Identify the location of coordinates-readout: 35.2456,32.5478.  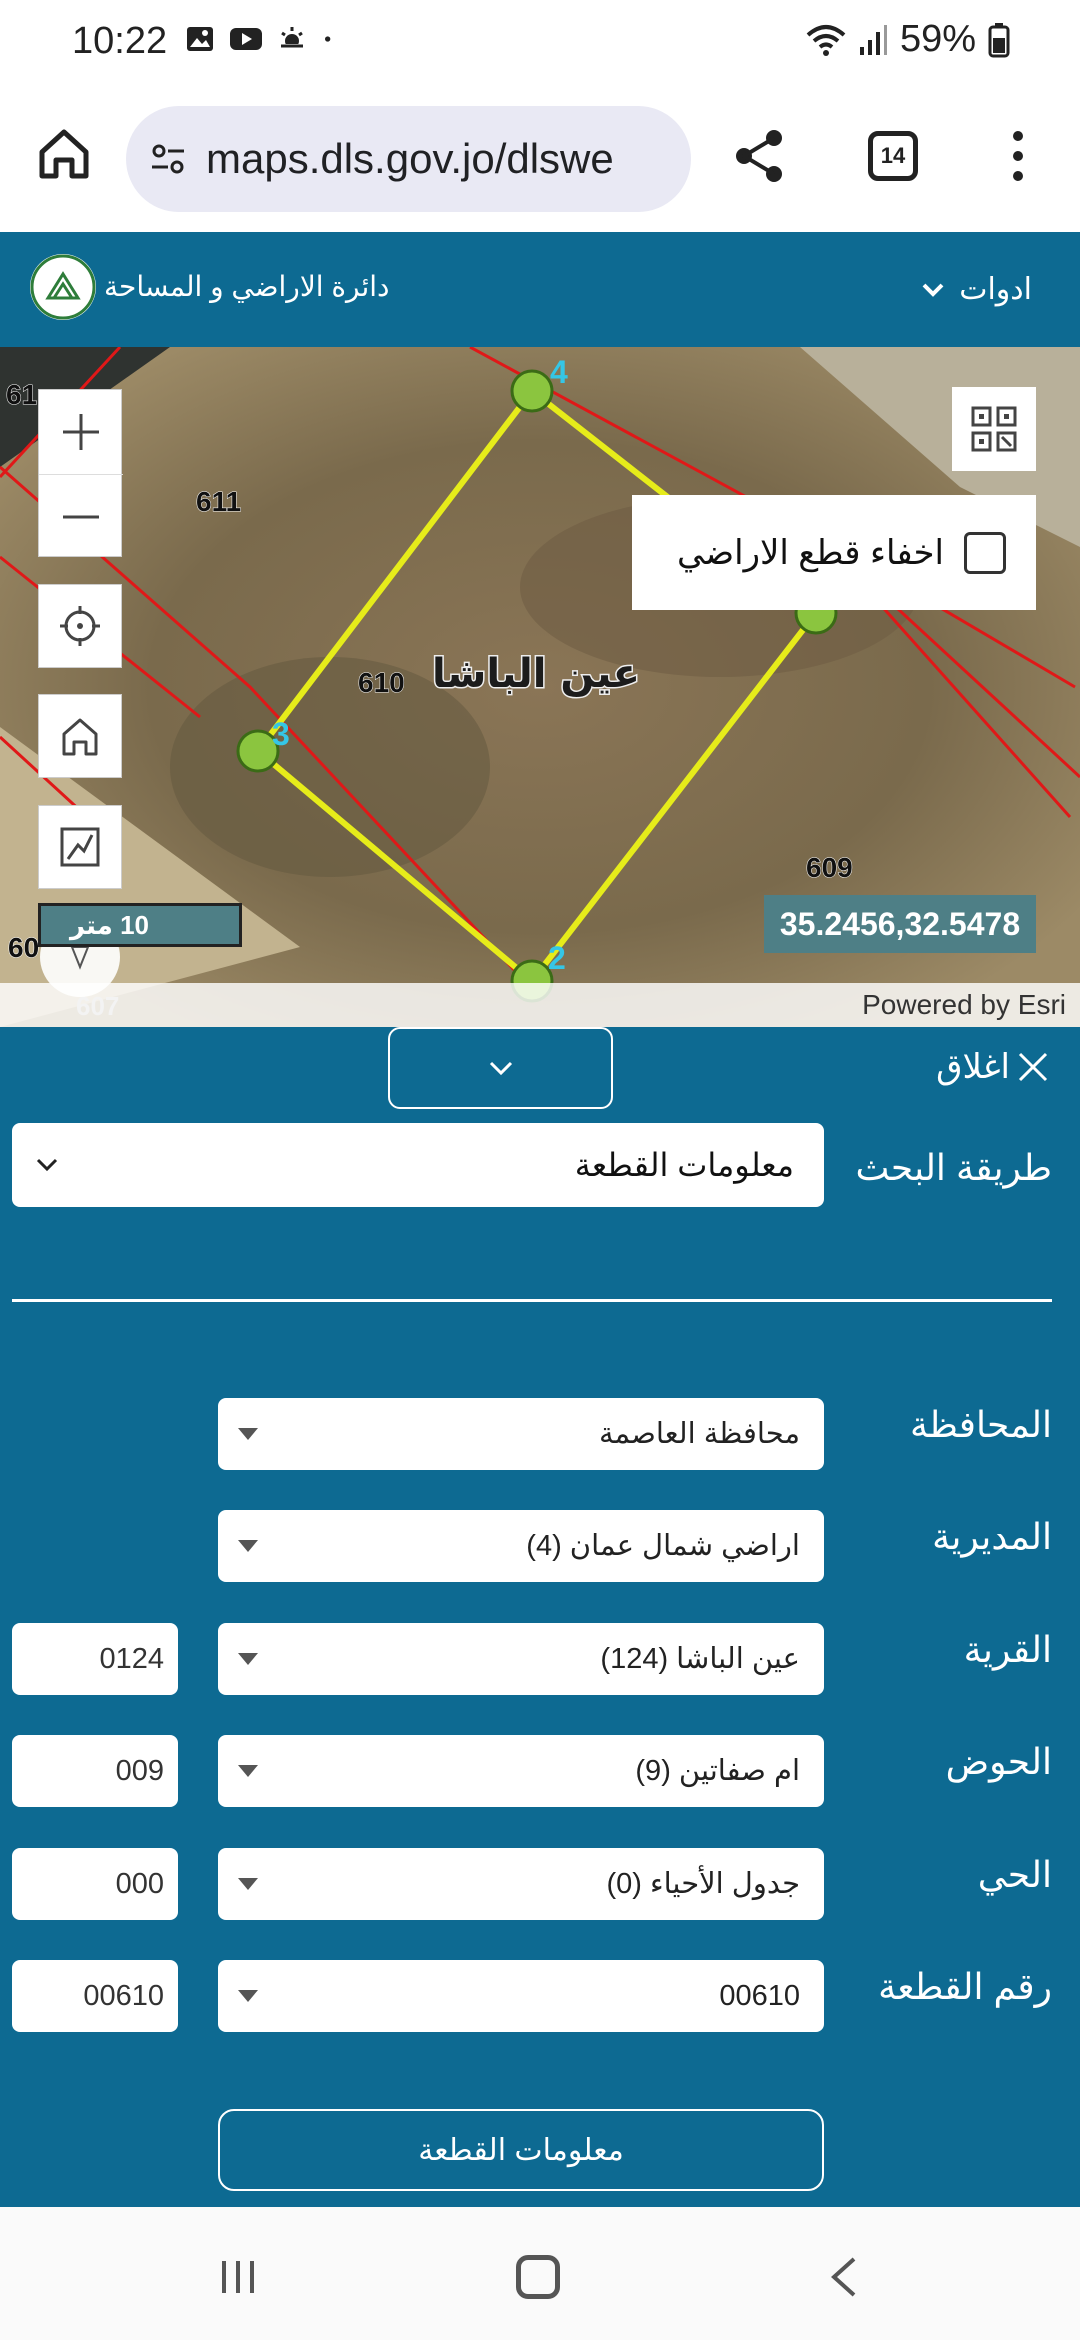
(900, 924).